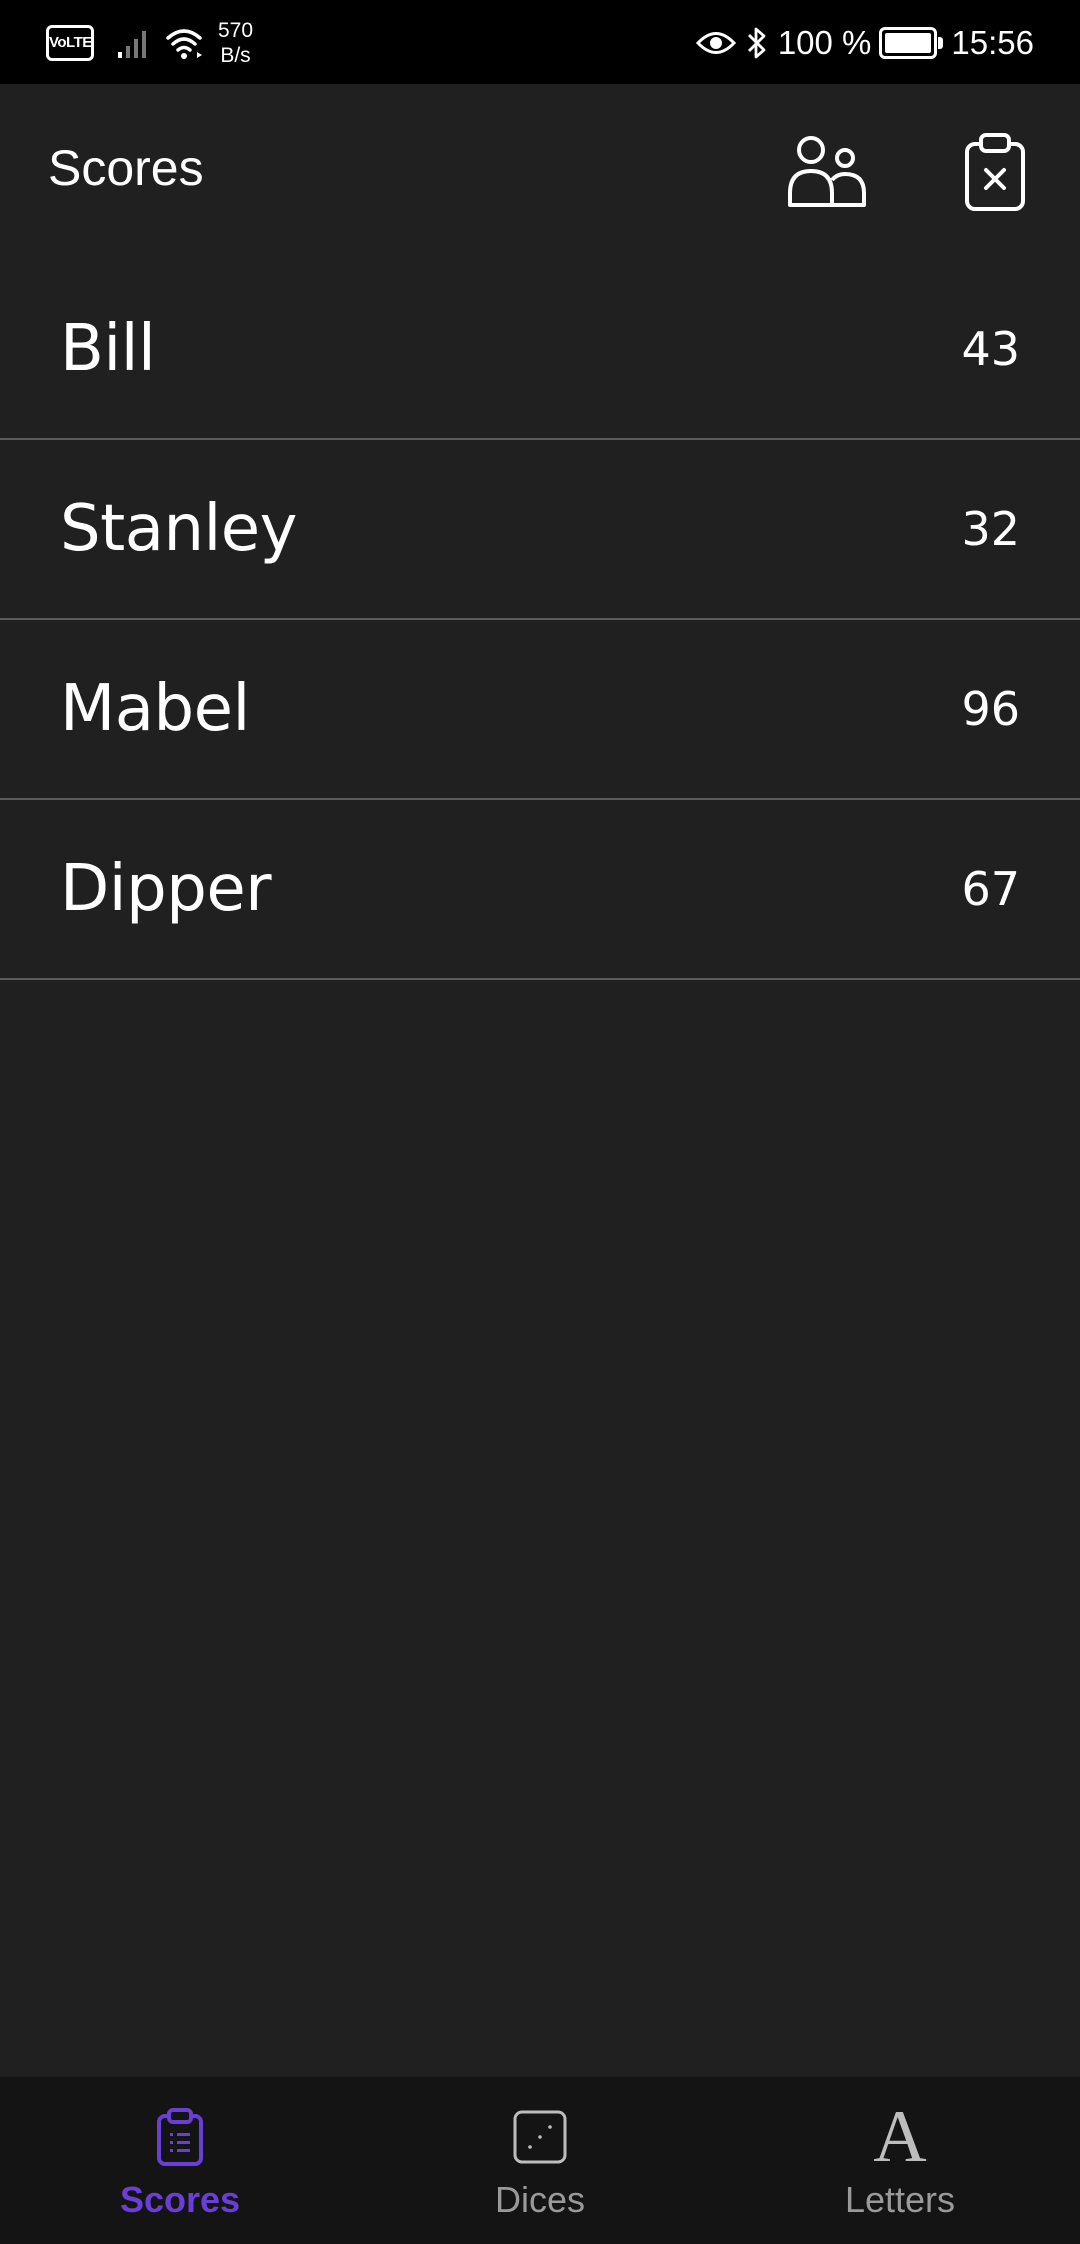  I want to click on clipboard-x-icon, so click(995, 172).